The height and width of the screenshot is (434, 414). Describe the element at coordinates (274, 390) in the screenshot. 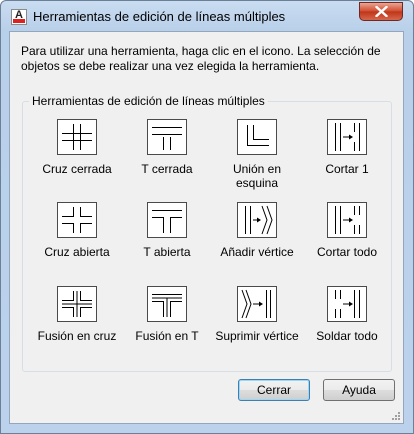

I see `cerrar-button: Cerrar` at that location.